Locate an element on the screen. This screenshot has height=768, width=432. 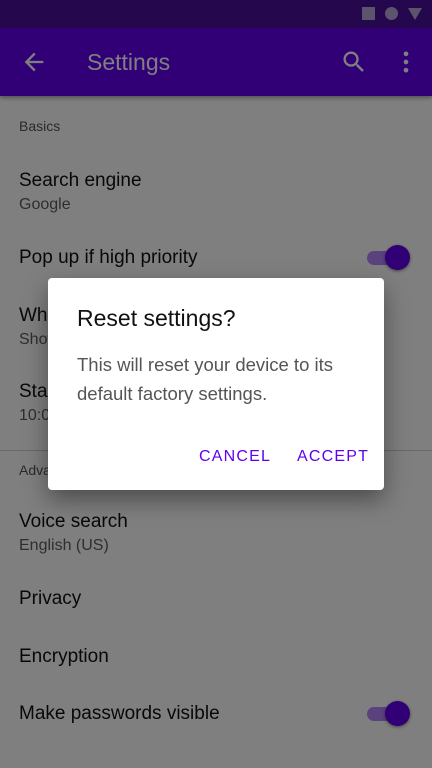
cancel-button: CANCEL is located at coordinates (235, 457).